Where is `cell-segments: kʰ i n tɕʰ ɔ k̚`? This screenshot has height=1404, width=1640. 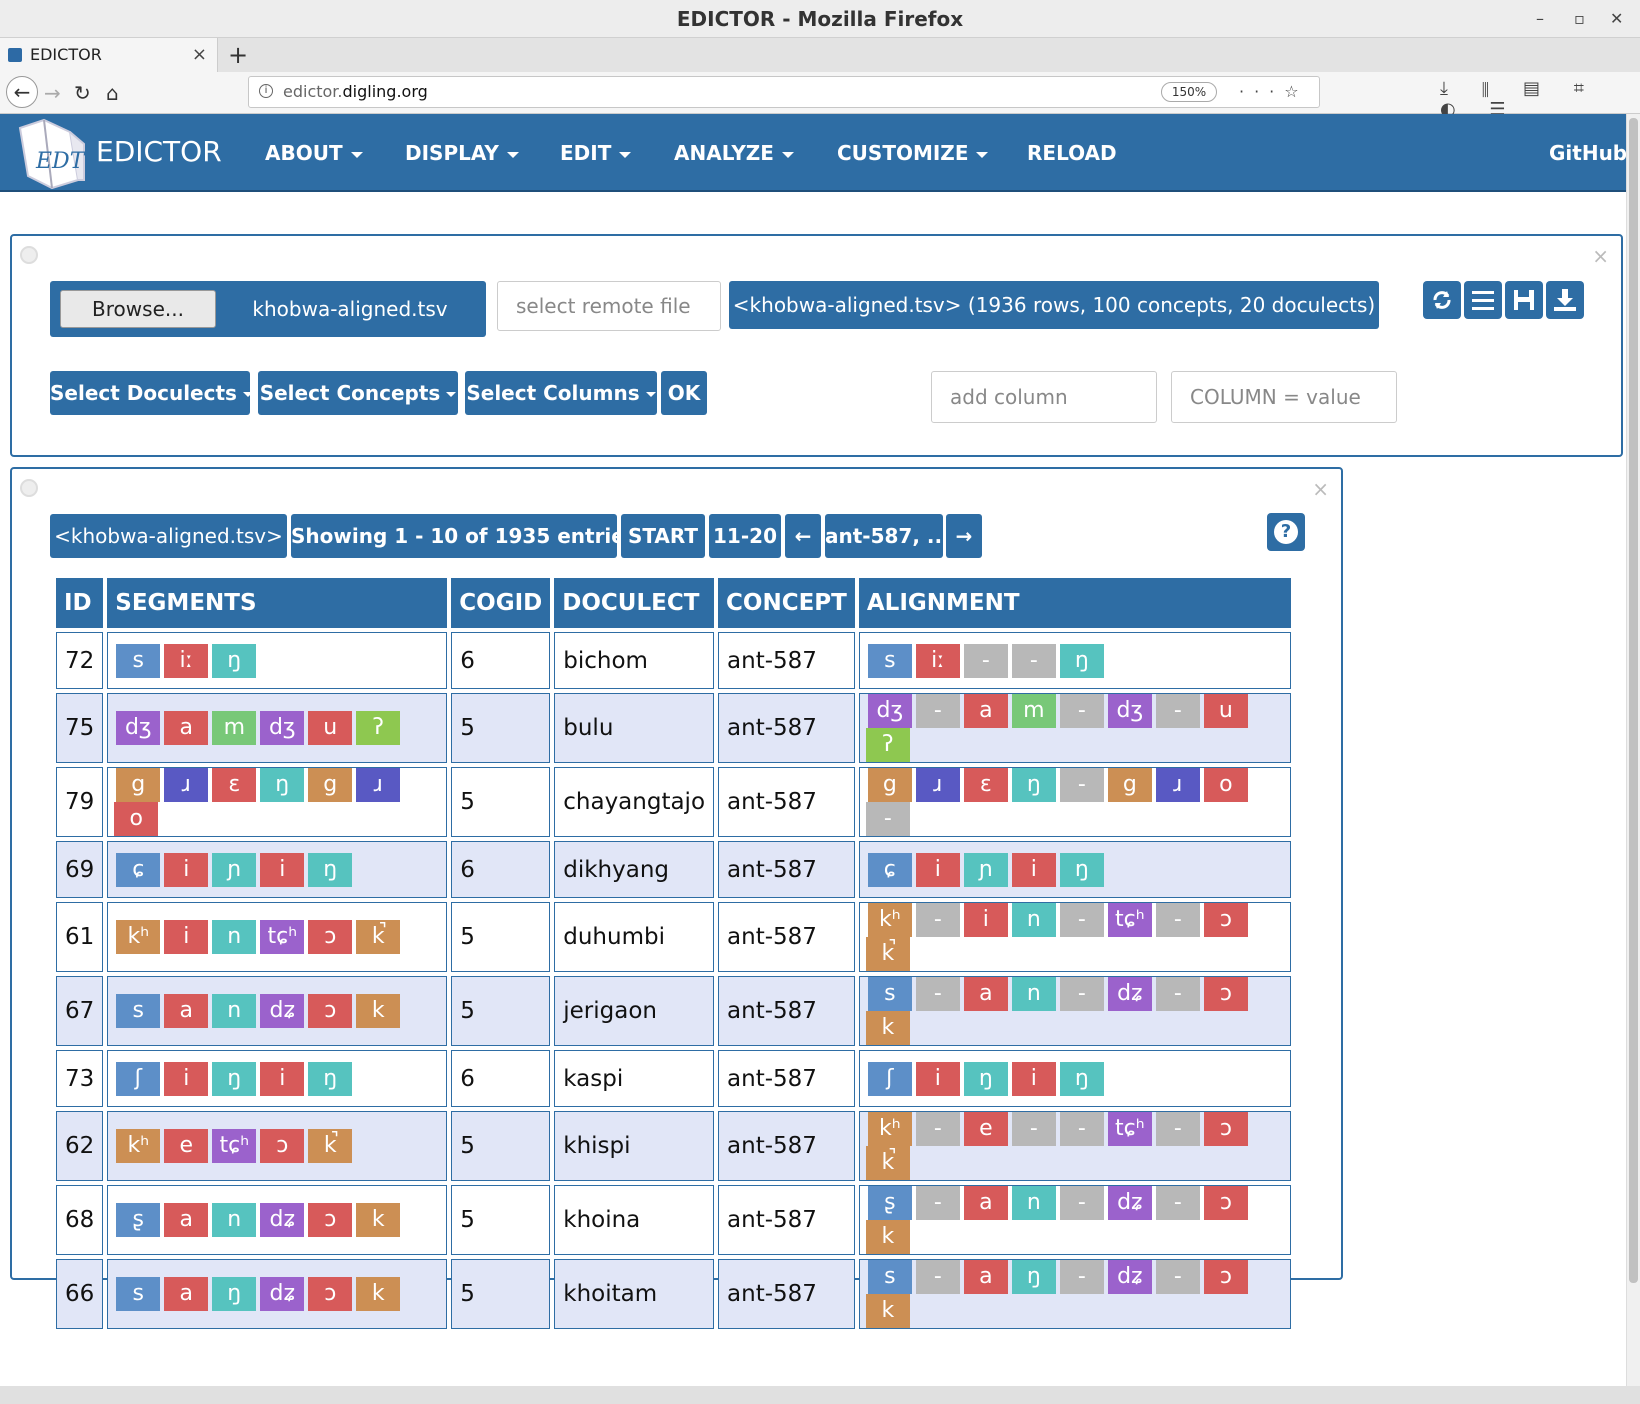
cell-segments: kʰ i n tɕʰ ɔ k̚ is located at coordinates (277, 937).